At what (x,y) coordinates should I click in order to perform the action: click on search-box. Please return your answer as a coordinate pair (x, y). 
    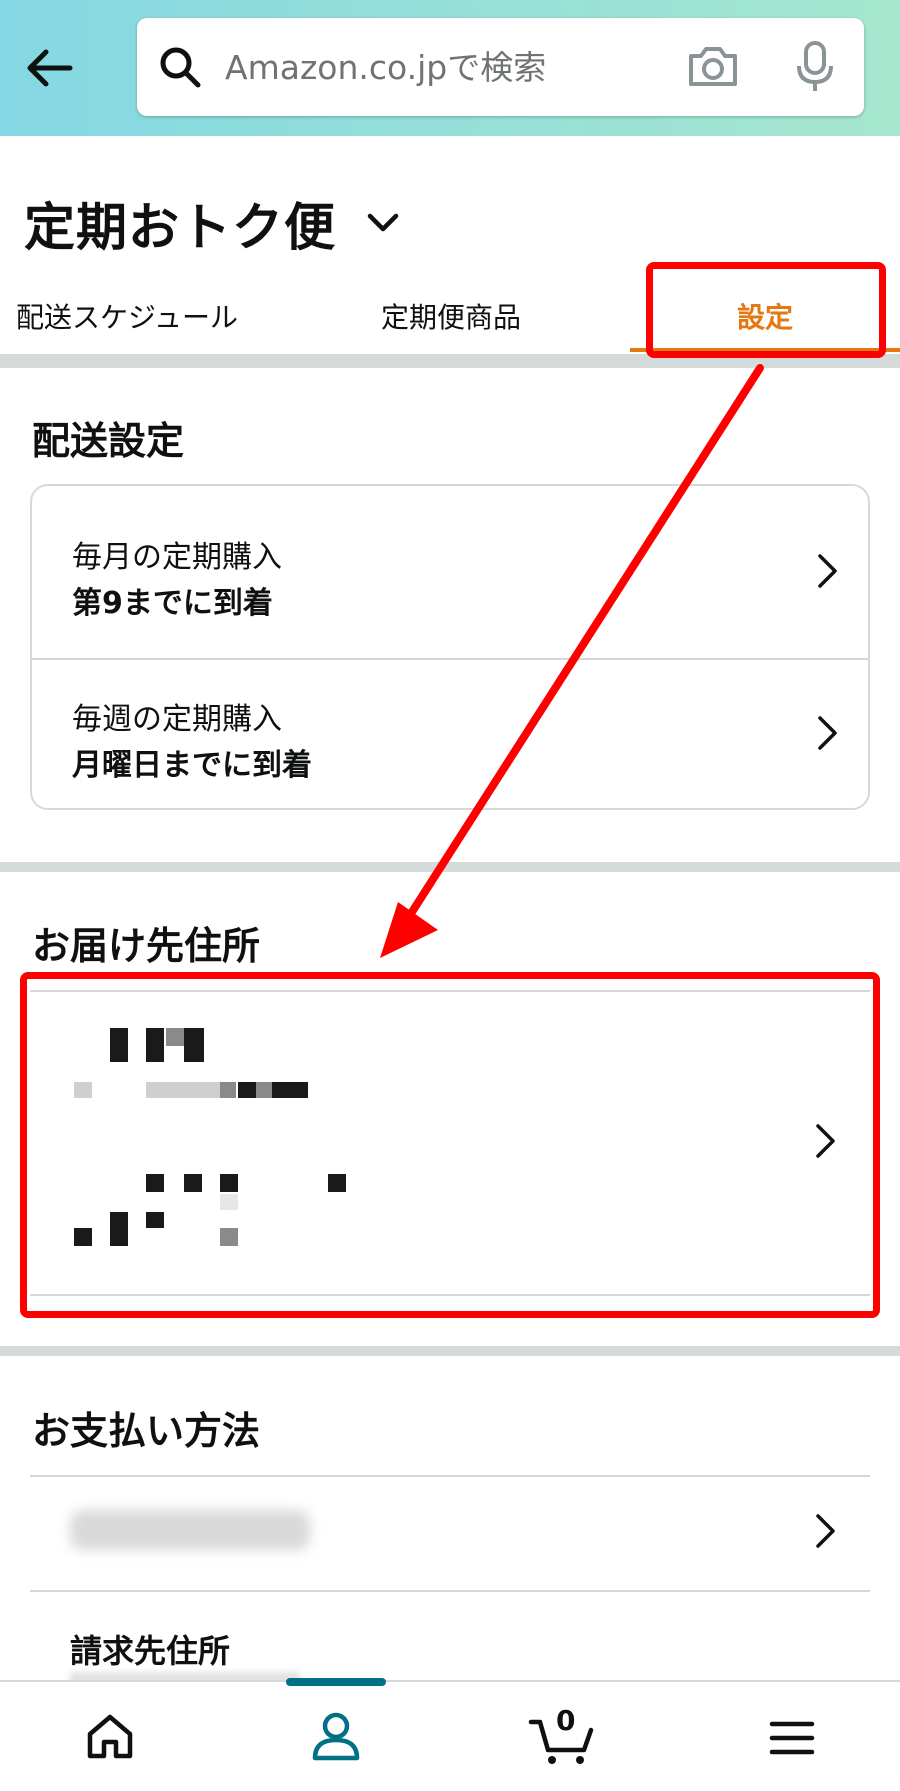
    Looking at the image, I should click on (500, 67).